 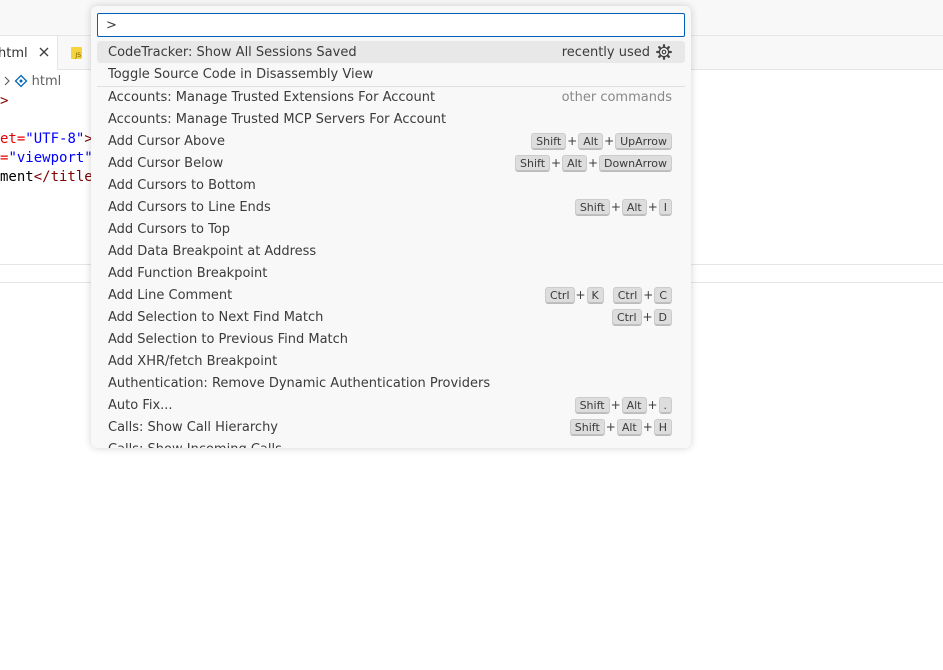 I want to click on command-item: Add Line Comment Ctrl + K Ctrl + C, so click(x=391, y=295).